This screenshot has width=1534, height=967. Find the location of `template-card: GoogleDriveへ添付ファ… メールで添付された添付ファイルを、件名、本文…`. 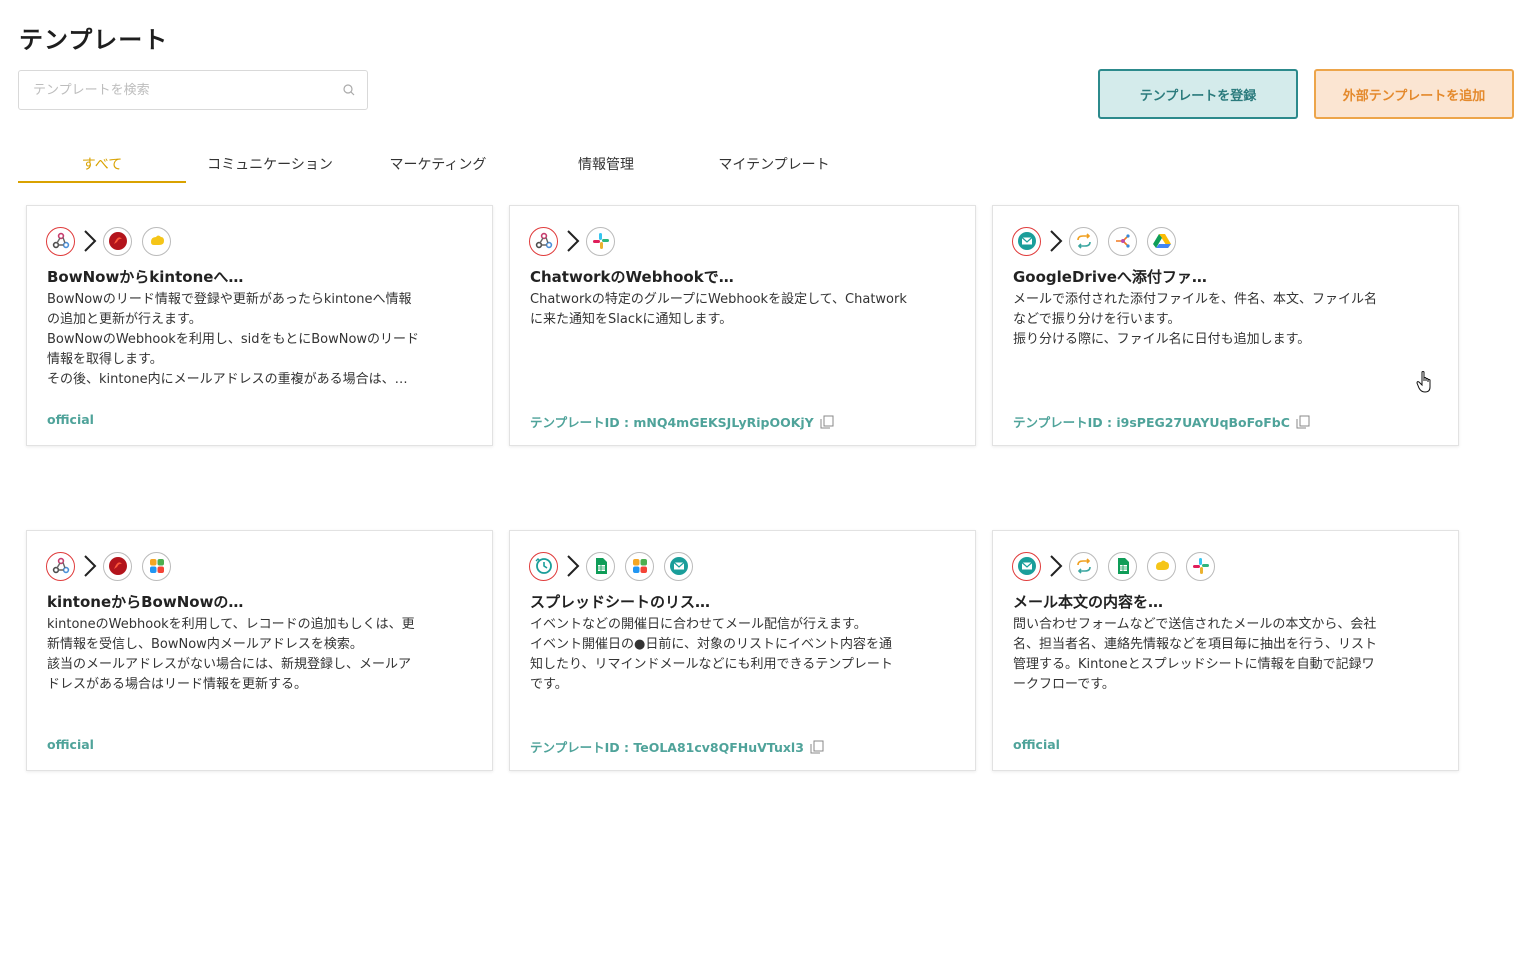

template-card: GoogleDriveへ添付ファ… メールで添付された添付ファイルを、件名、本文… is located at coordinates (1225, 325).